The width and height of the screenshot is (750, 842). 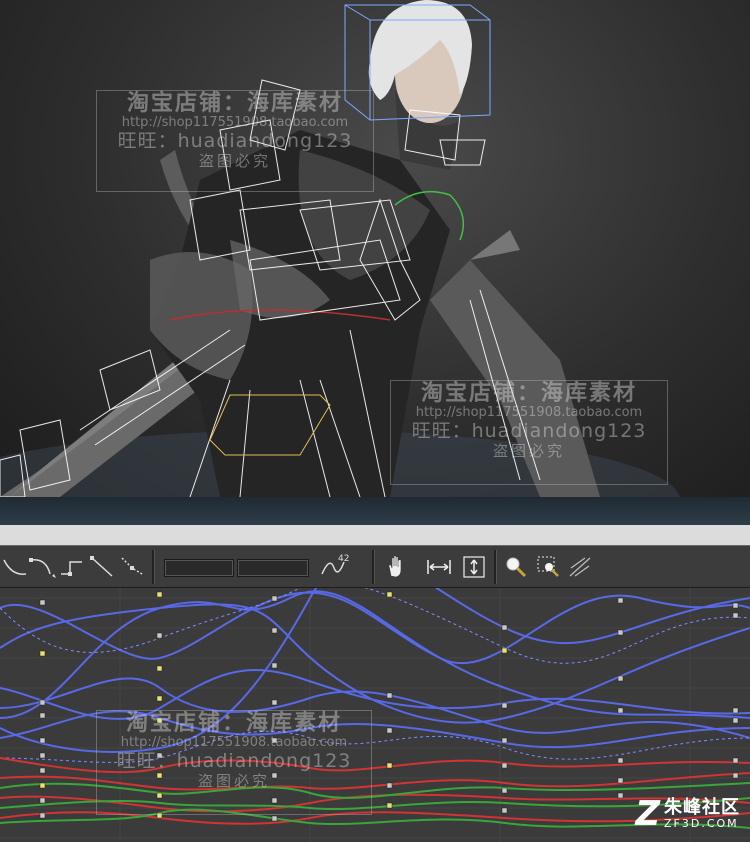 I want to click on curve-smooth-icon, so click(x=15, y=567).